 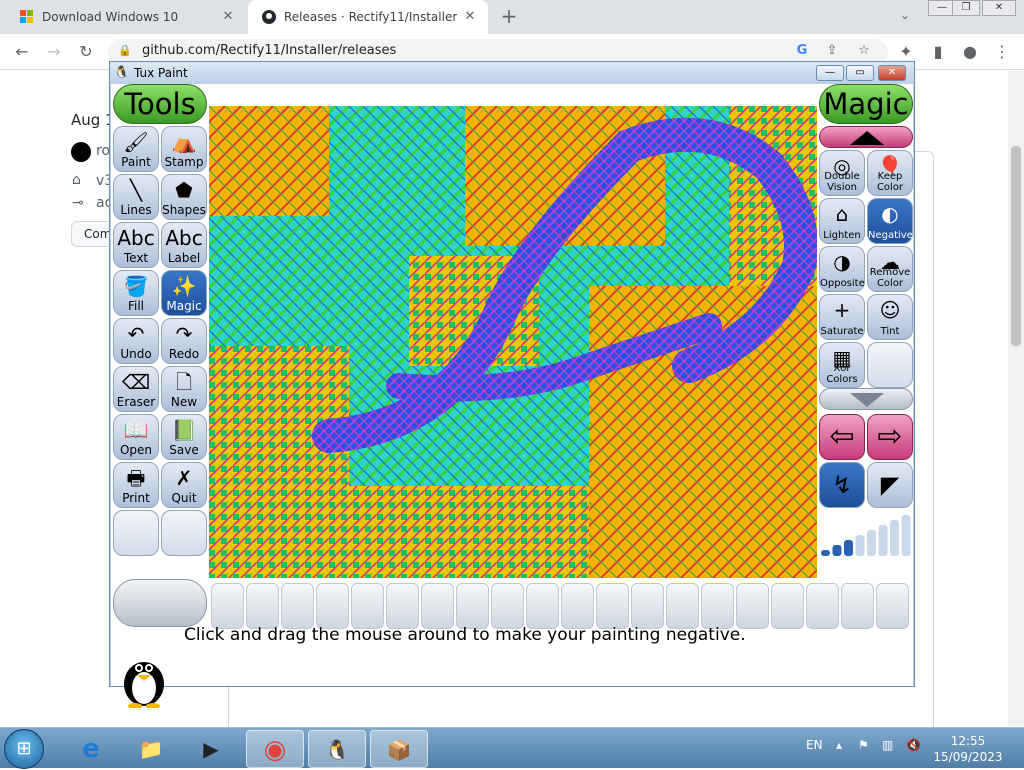 What do you see at coordinates (866, 399) in the screenshot?
I see `magic-scroll-down-button` at bounding box center [866, 399].